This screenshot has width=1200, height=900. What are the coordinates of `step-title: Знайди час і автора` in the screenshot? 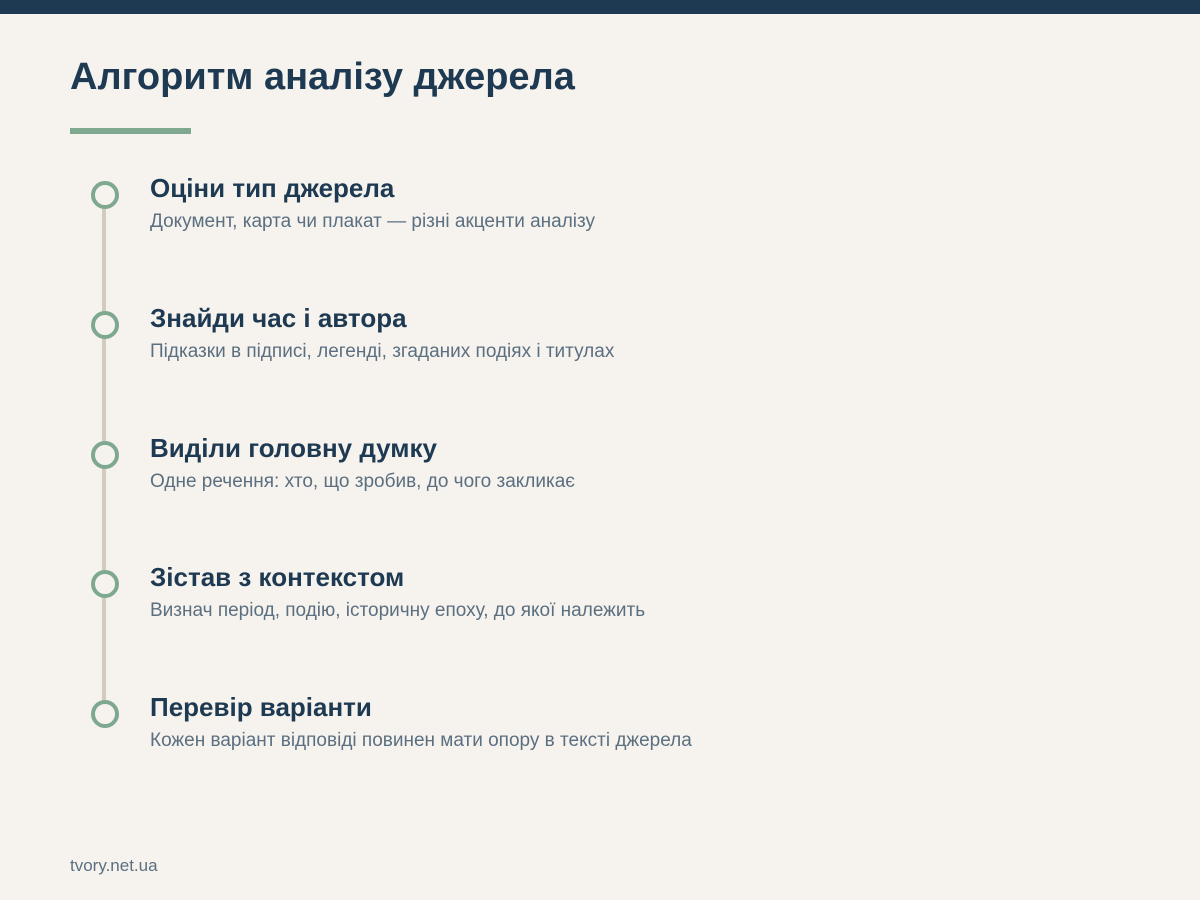 It's located at (278, 318).